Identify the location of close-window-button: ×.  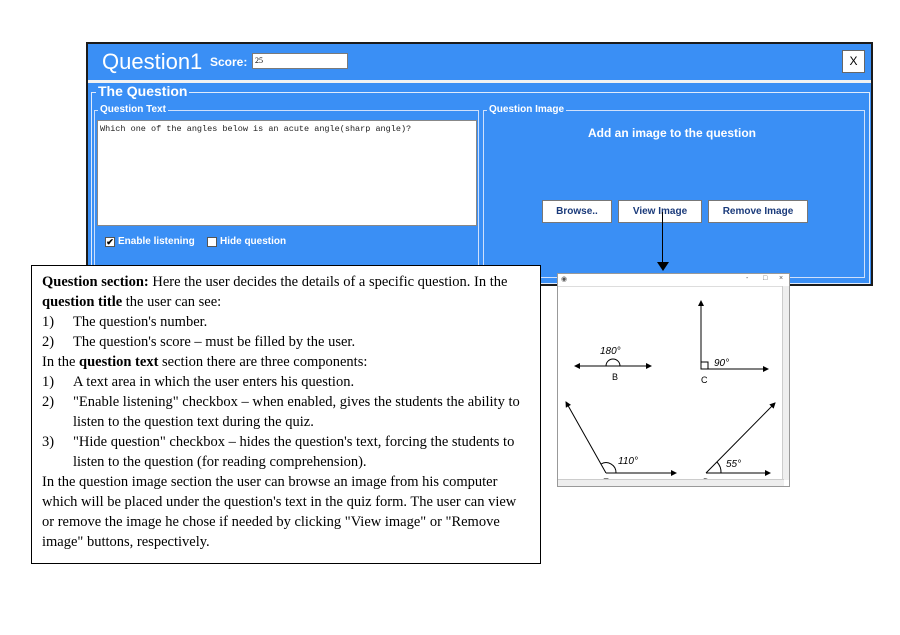
(781, 278).